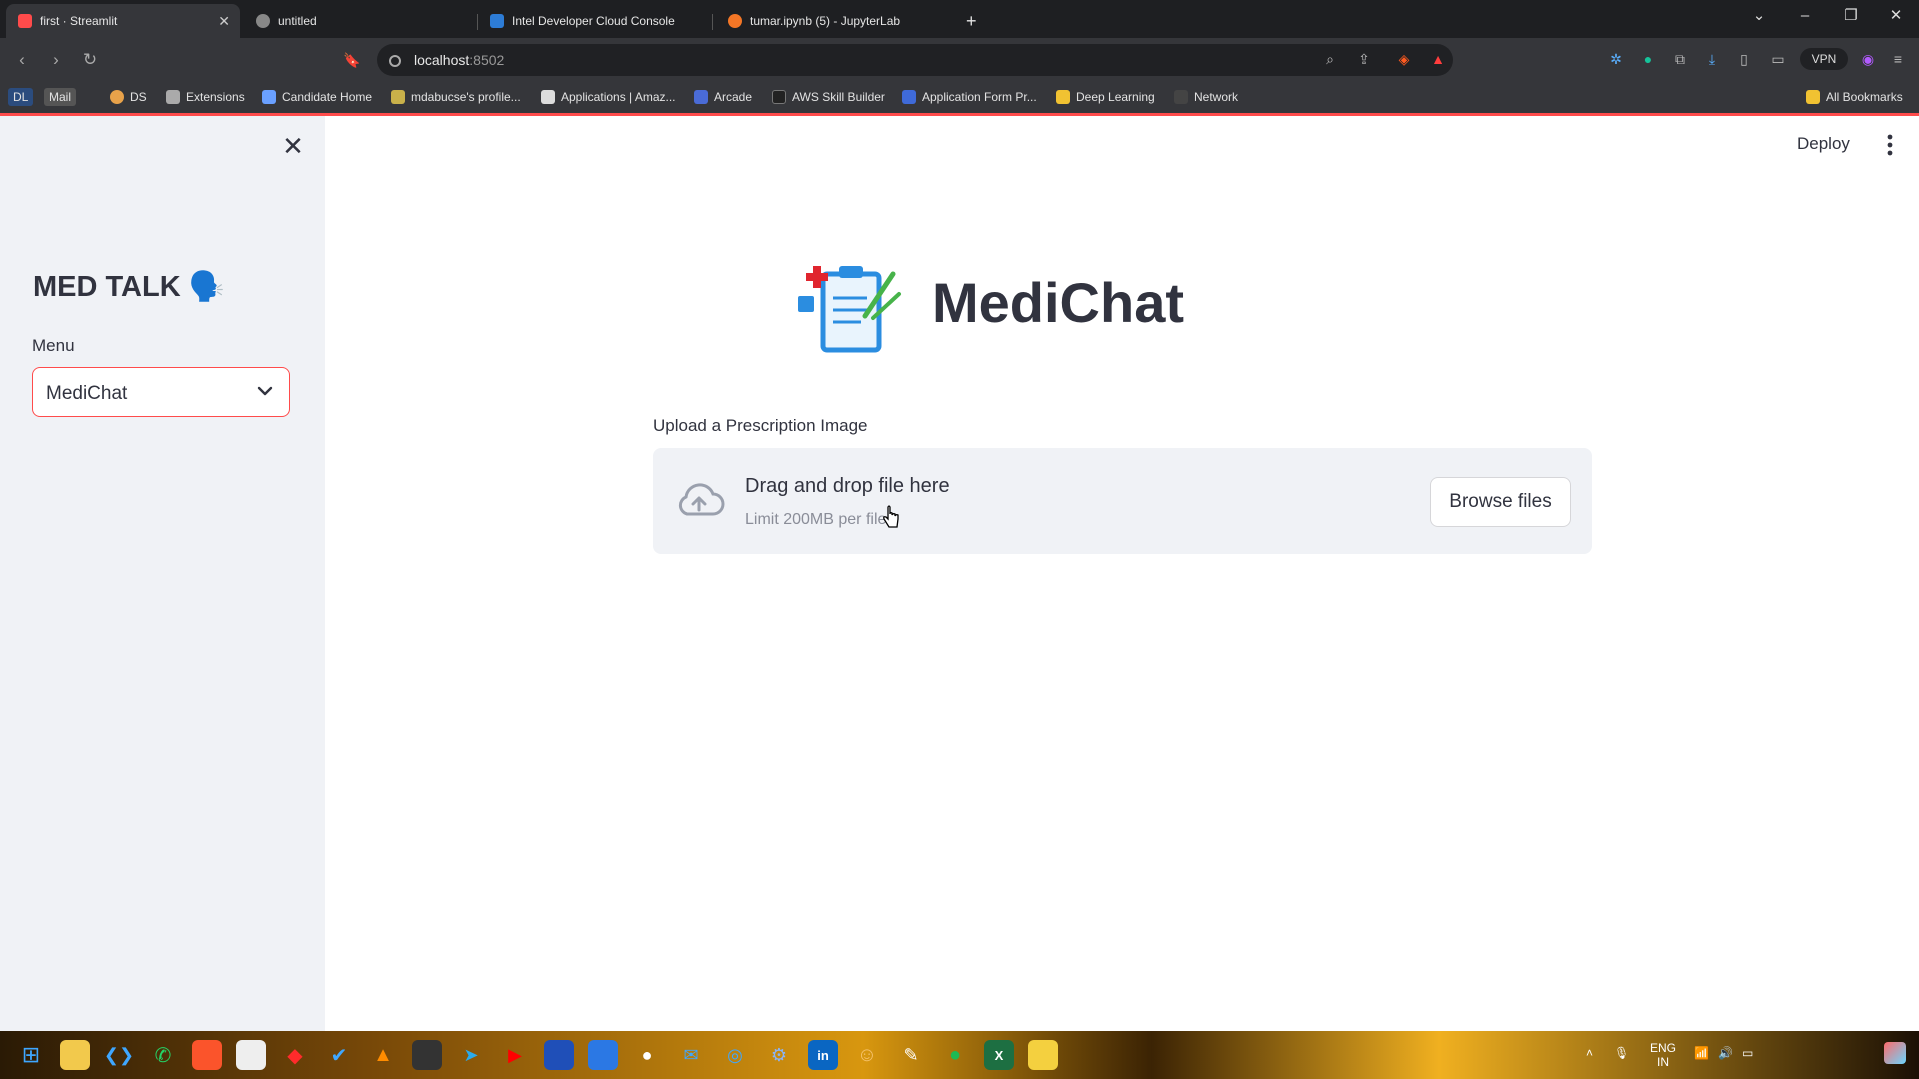  I want to click on tab-title: Intel Developer Cloud Console, so click(593, 21).